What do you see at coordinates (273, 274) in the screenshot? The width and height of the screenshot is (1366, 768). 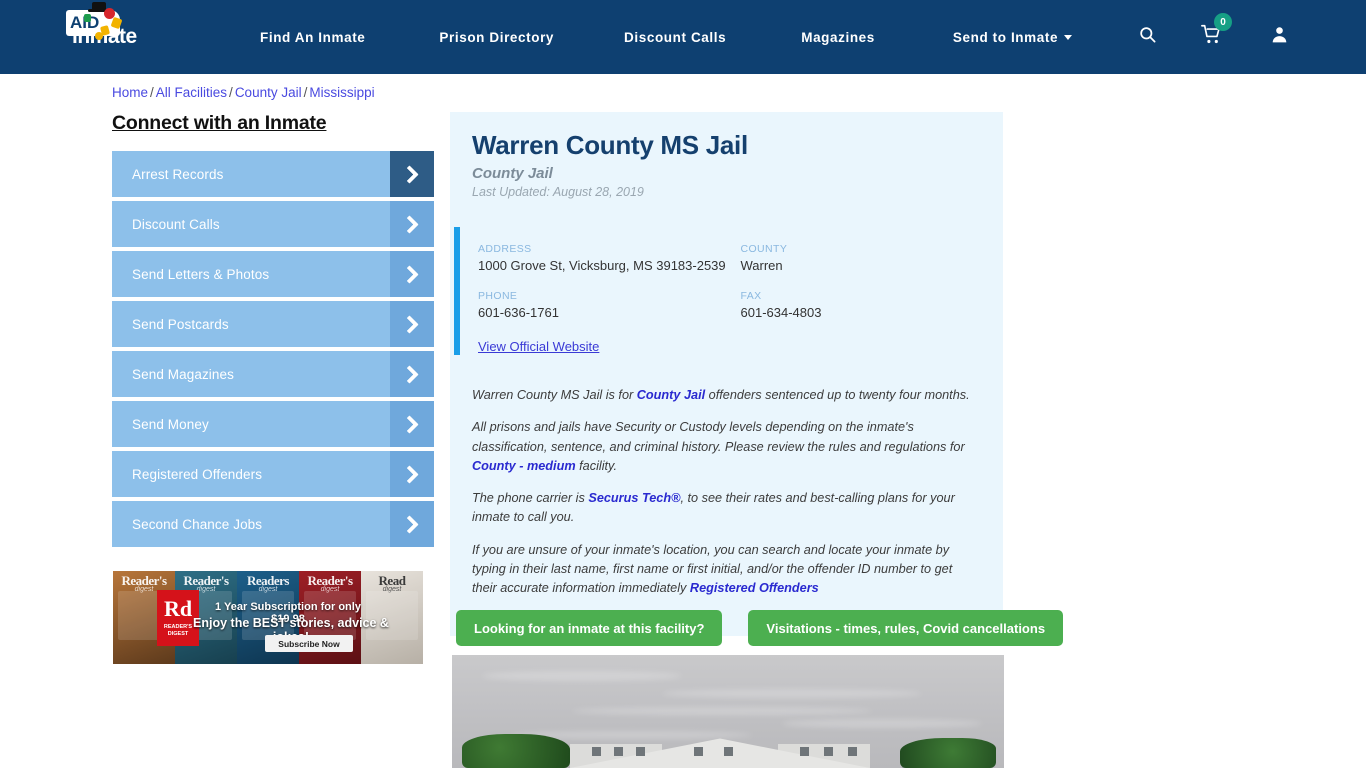 I see `sidebar-item-send-letters-photos: Send Letters & Photos` at bounding box center [273, 274].